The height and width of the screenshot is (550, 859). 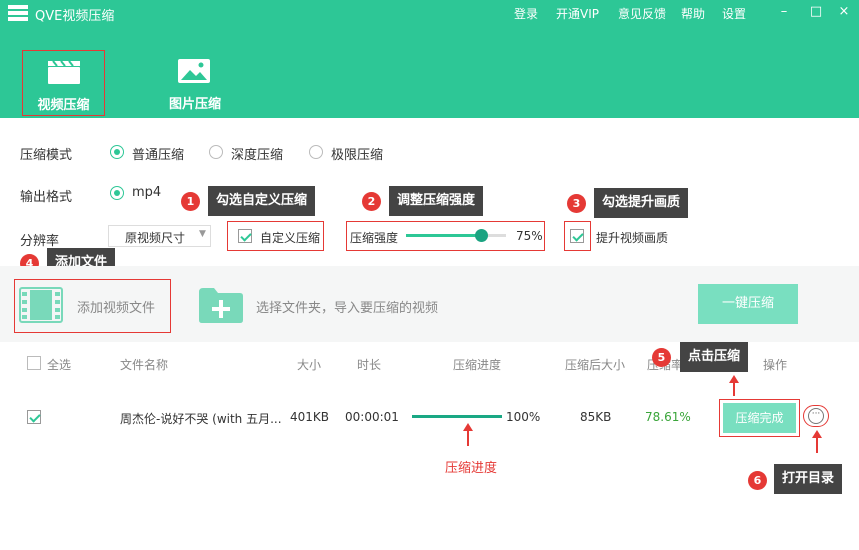 What do you see at coordinates (75, 16) in the screenshot?
I see `app-title: QVE视频压缩` at bounding box center [75, 16].